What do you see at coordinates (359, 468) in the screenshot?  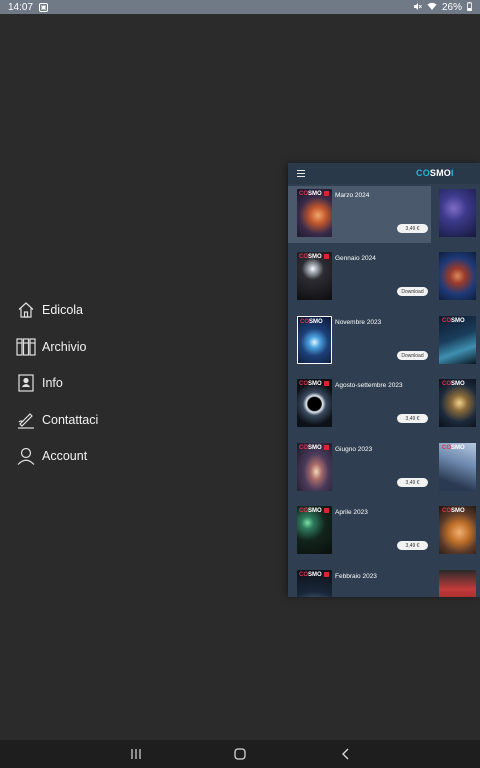 I see `issue-row: COSMO Giugno 2023 3,49 €` at bounding box center [359, 468].